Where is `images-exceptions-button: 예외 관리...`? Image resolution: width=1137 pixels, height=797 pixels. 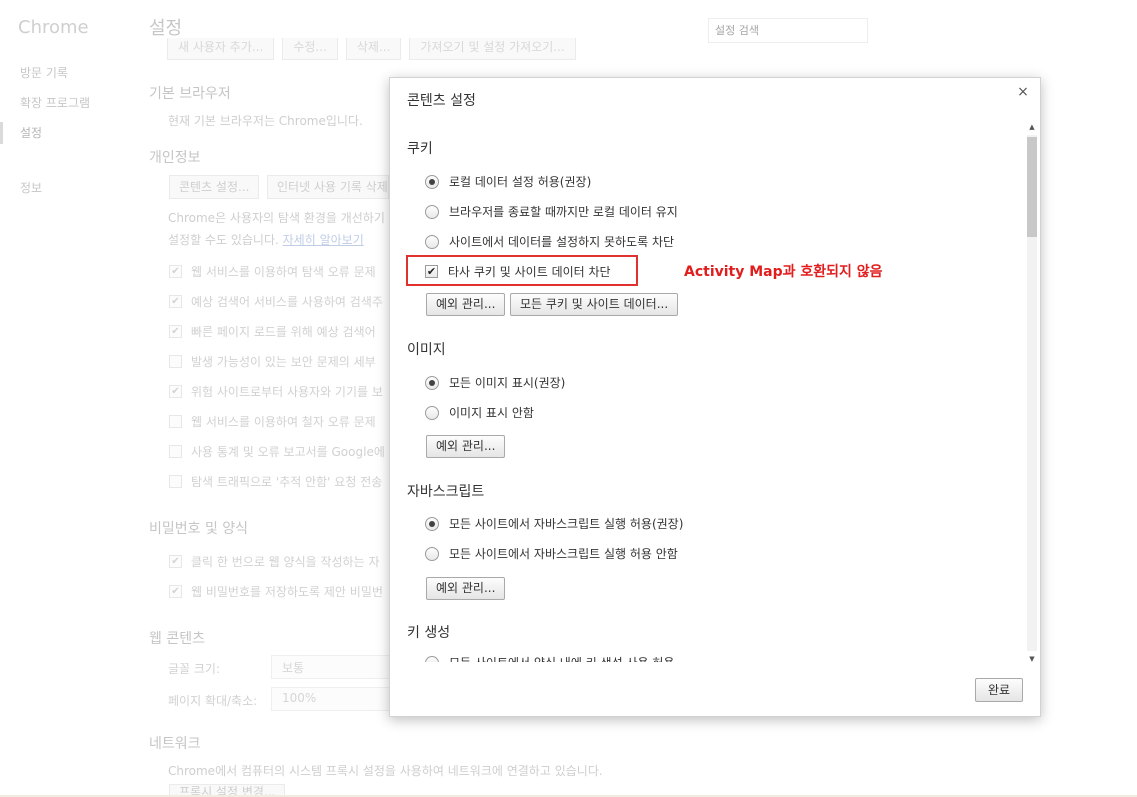
images-exceptions-button: 예외 관리... is located at coordinates (466, 446).